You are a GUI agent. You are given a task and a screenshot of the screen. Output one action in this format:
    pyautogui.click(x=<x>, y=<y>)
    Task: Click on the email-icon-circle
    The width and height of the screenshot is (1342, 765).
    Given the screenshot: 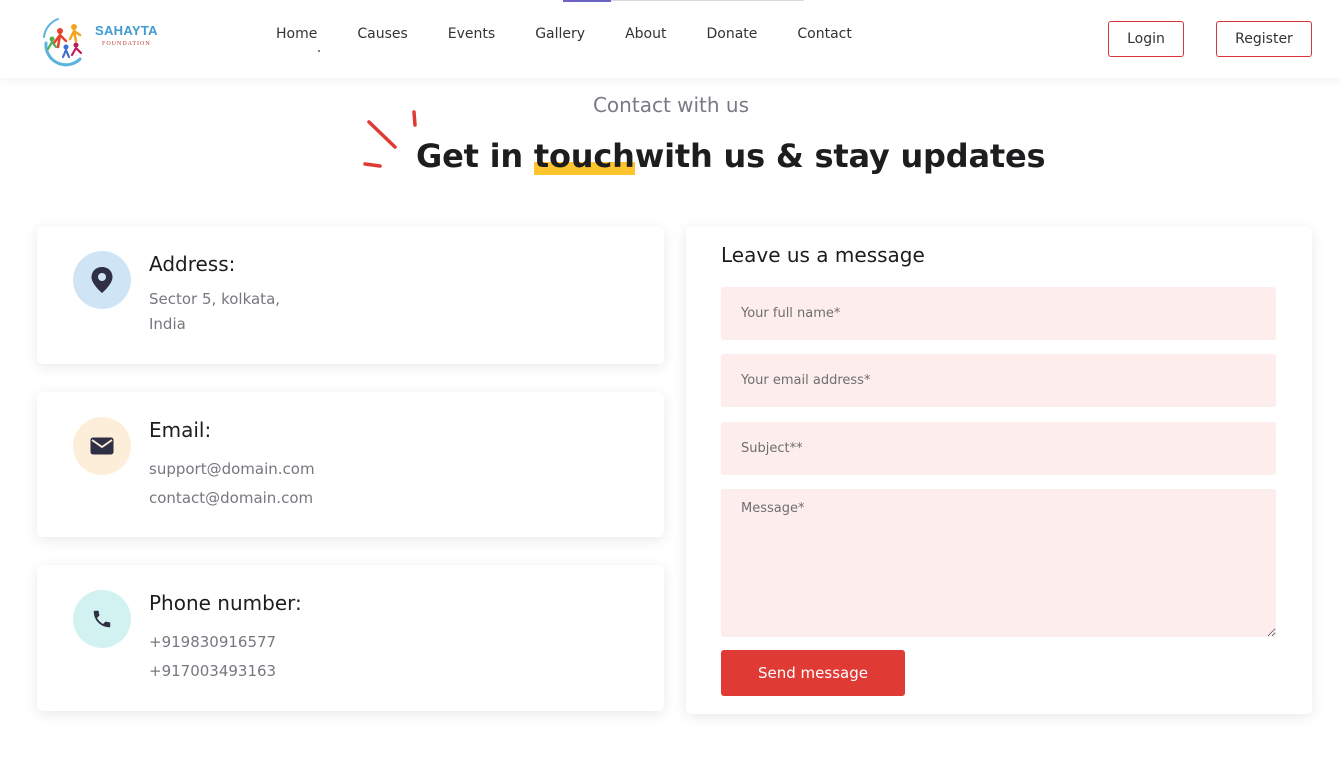 What is the action you would take?
    pyautogui.click(x=102, y=446)
    